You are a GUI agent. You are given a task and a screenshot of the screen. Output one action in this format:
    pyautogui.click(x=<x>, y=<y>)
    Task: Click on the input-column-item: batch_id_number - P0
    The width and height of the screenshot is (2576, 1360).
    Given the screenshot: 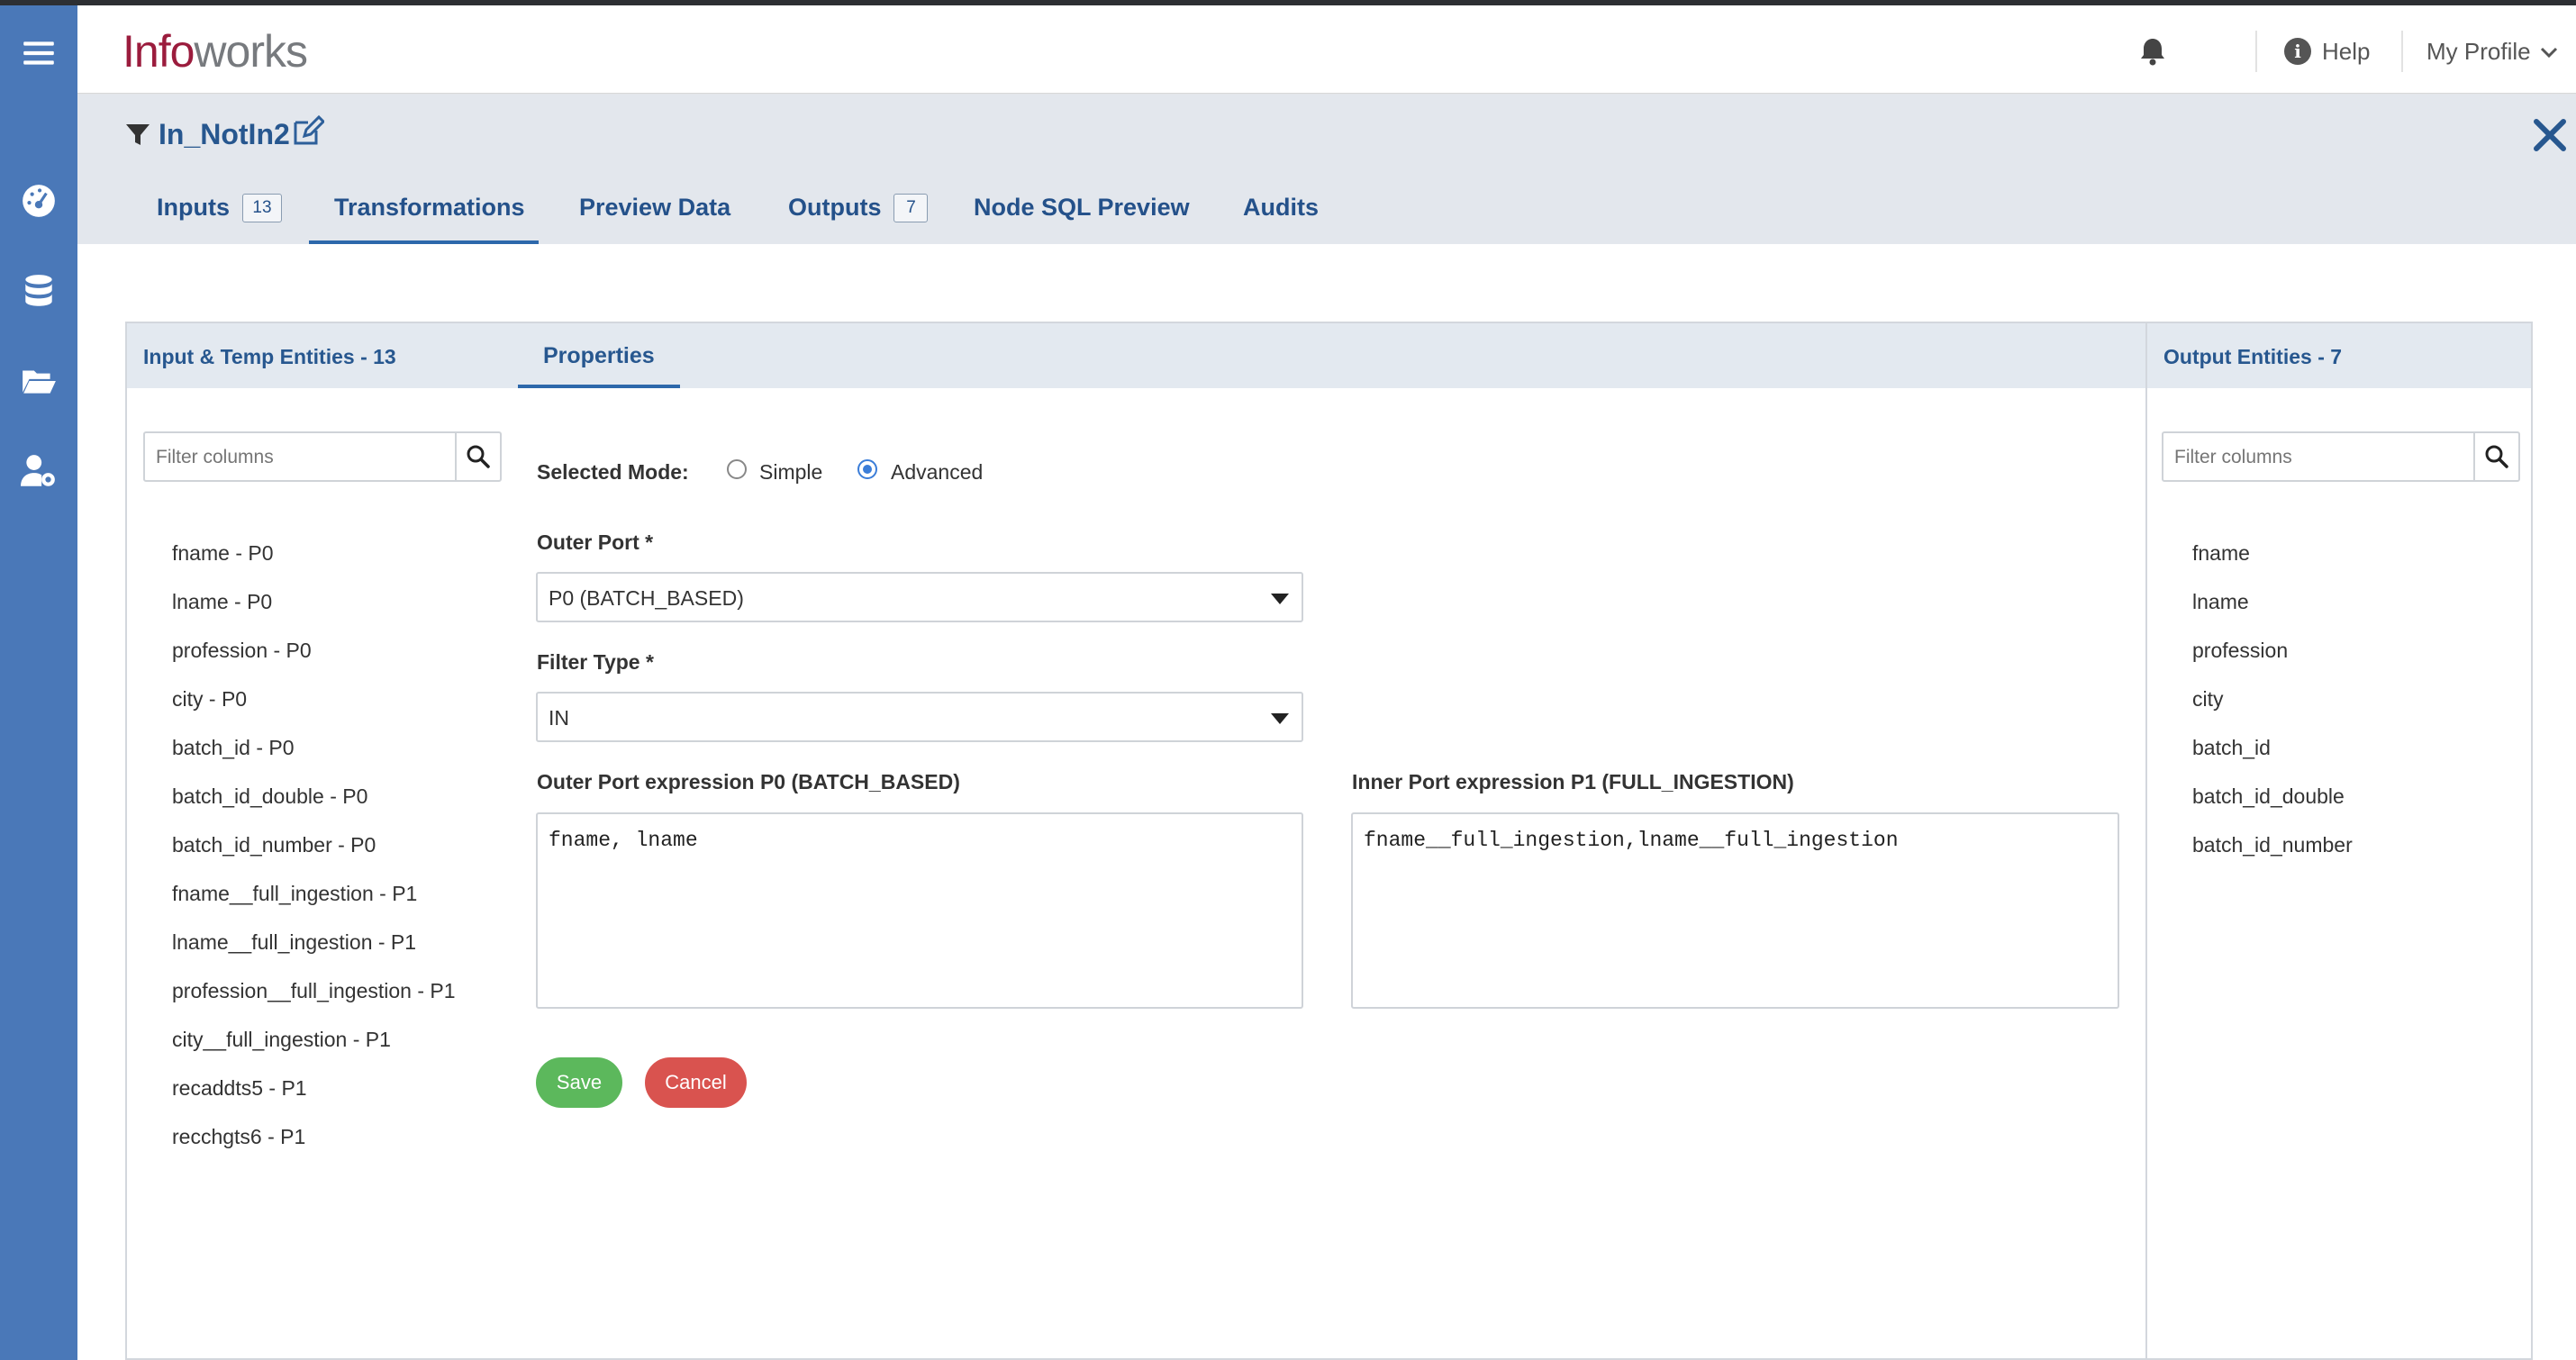 What is the action you would take?
    pyautogui.click(x=314, y=845)
    